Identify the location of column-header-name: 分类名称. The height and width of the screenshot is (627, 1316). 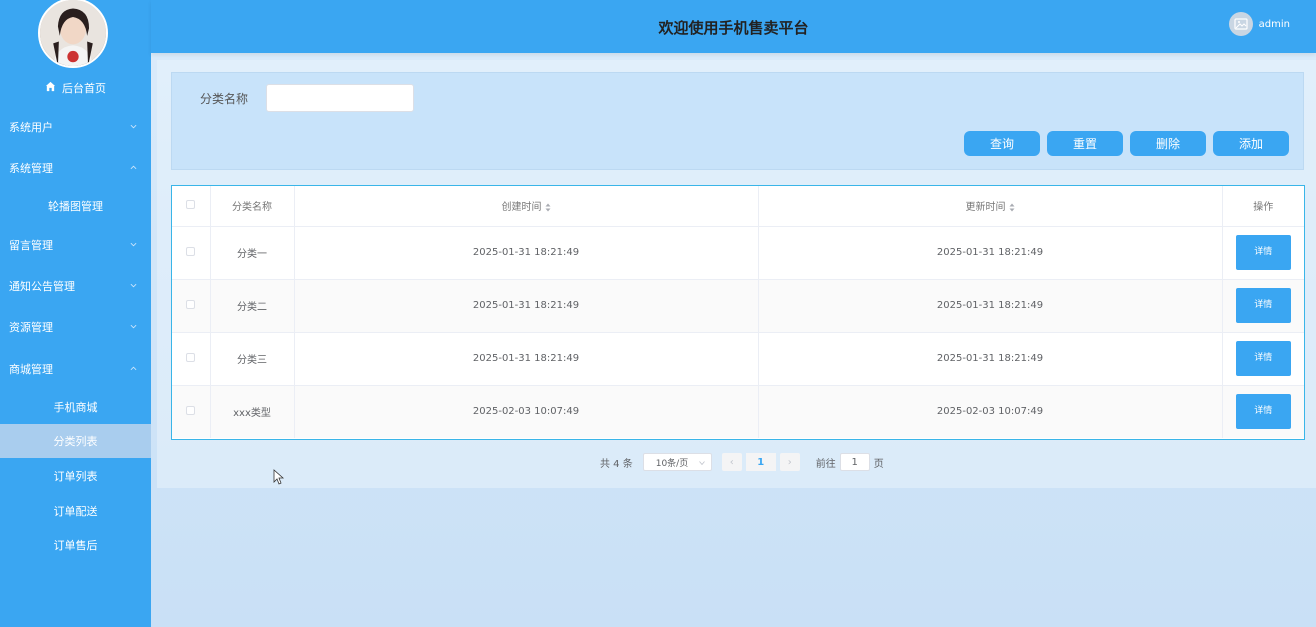
(252, 206).